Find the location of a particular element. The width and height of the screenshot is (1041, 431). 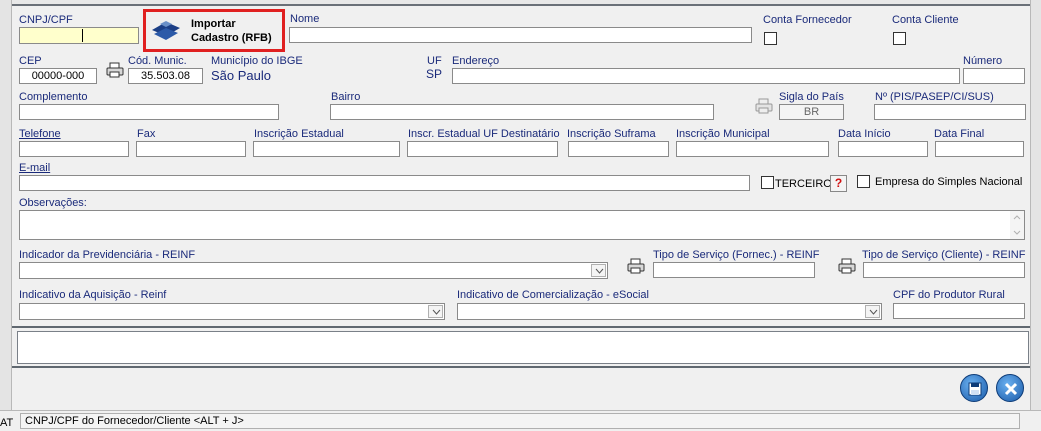

printer-icon-cliente is located at coordinates (847, 267).